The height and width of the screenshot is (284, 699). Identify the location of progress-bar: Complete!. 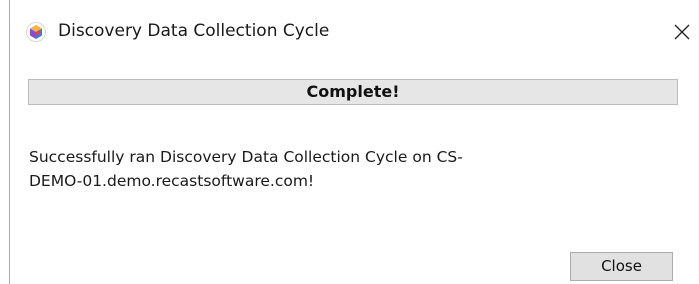
(353, 92).